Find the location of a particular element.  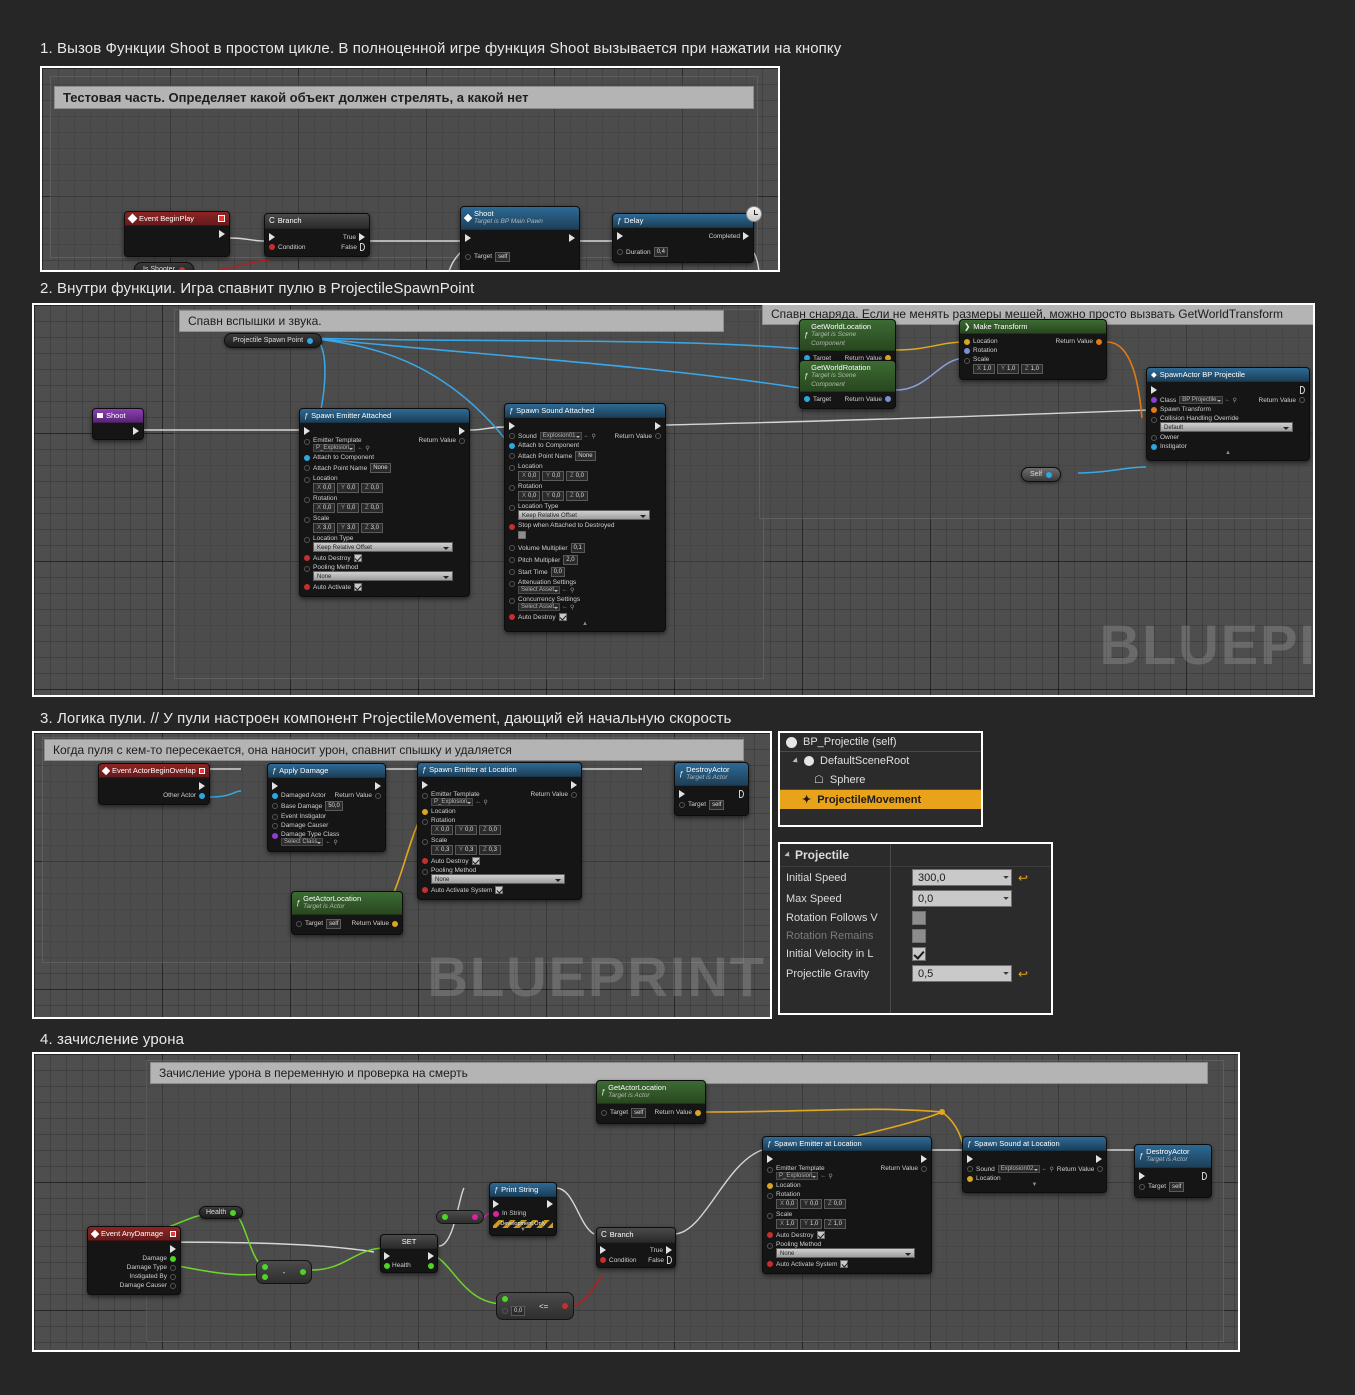

detail-row: Initial Speed 300,0 ↩ is located at coordinates (915, 877).